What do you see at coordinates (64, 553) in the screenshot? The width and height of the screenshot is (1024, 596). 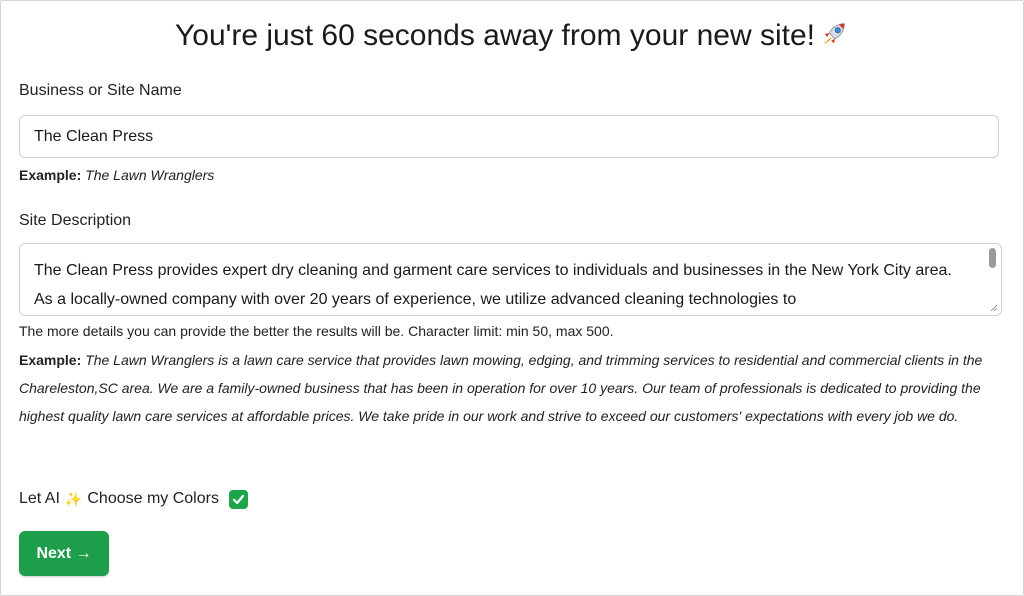 I see `next-button: Next →` at bounding box center [64, 553].